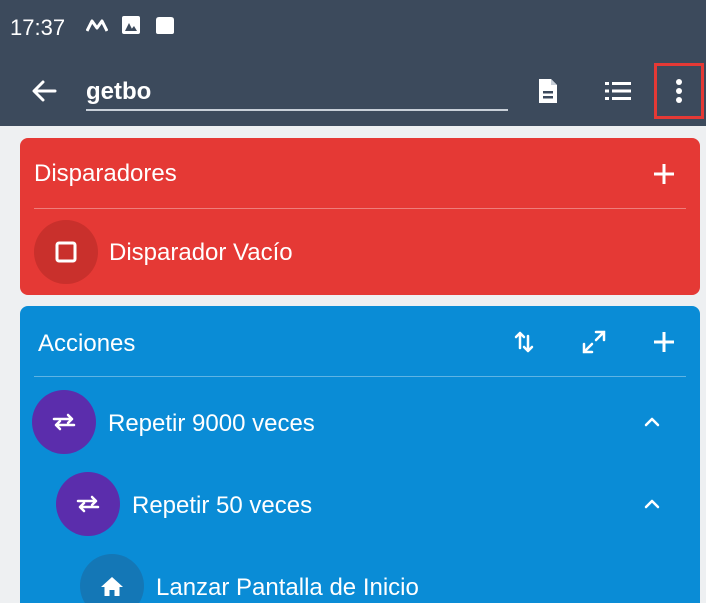  What do you see at coordinates (211, 423) in the screenshot?
I see `action-label: Repetir 9000 veces` at bounding box center [211, 423].